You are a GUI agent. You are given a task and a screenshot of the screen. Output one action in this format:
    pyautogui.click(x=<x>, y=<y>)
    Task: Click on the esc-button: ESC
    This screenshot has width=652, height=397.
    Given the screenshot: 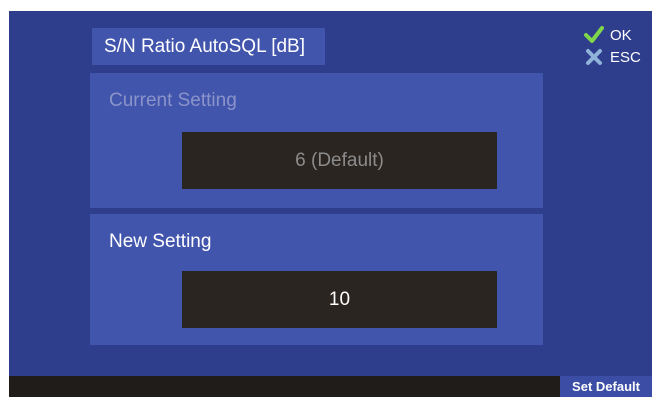 What is the action you would take?
    pyautogui.click(x=612, y=57)
    